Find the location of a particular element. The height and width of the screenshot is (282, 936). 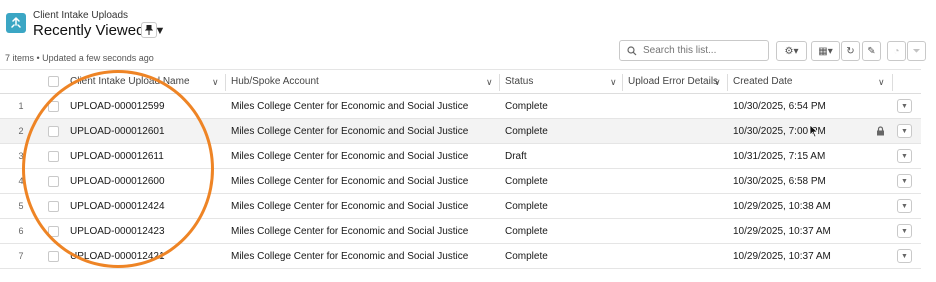

row-number: 4 is located at coordinates (21, 181).